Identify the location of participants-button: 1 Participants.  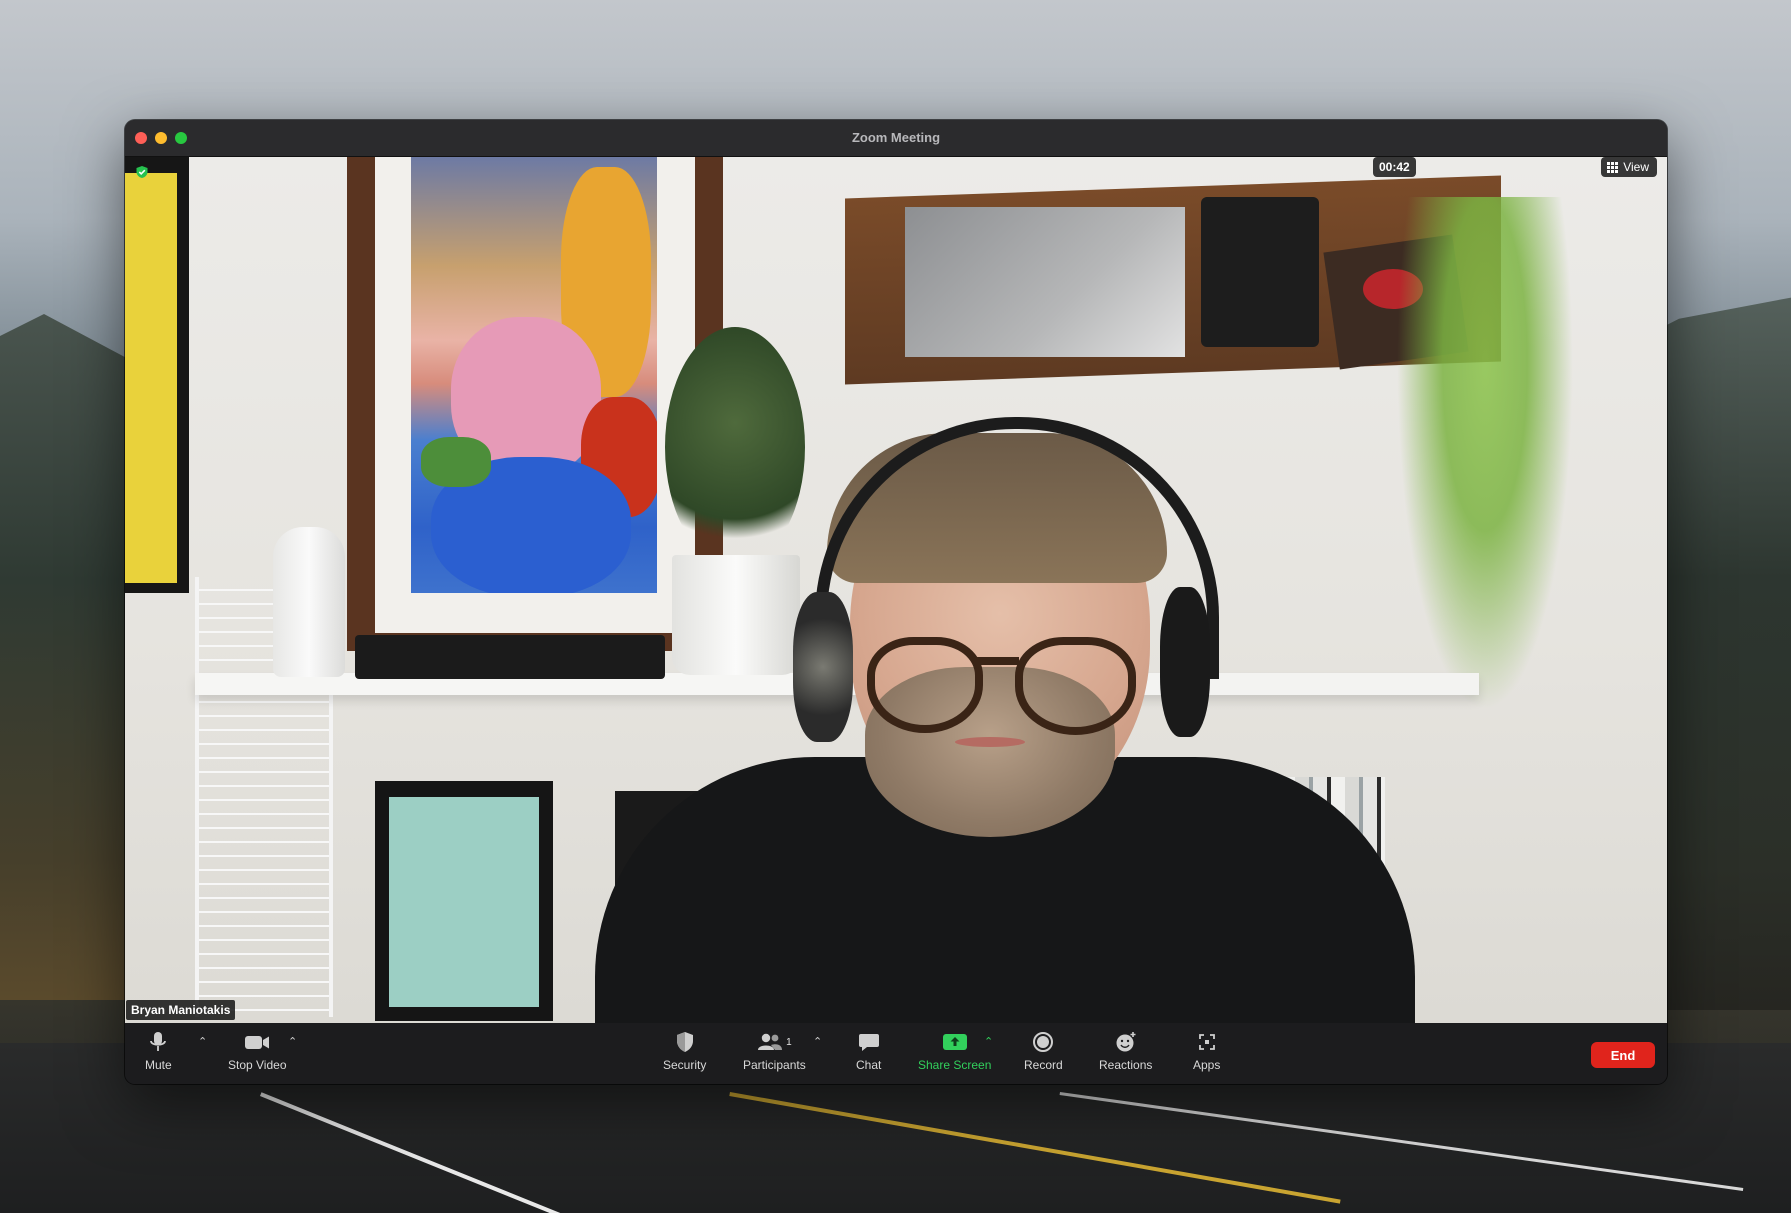
(774, 1050).